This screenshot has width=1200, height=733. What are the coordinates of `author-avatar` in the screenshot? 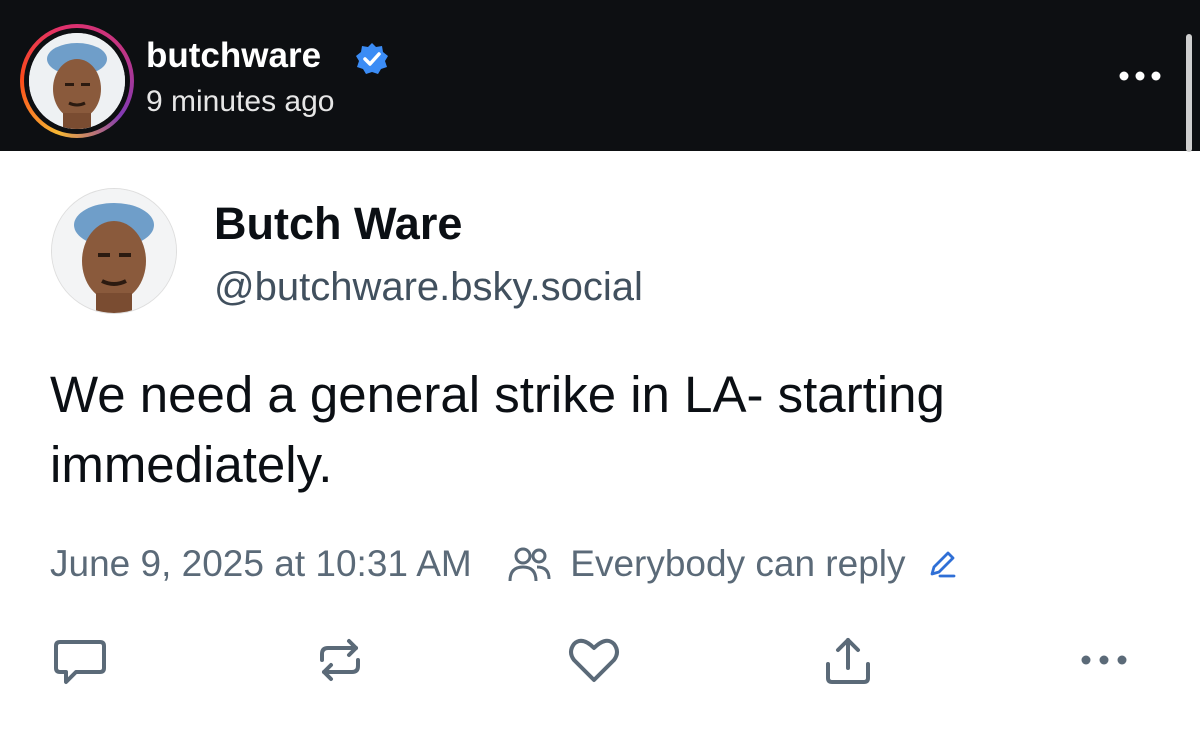 It's located at (114, 251).